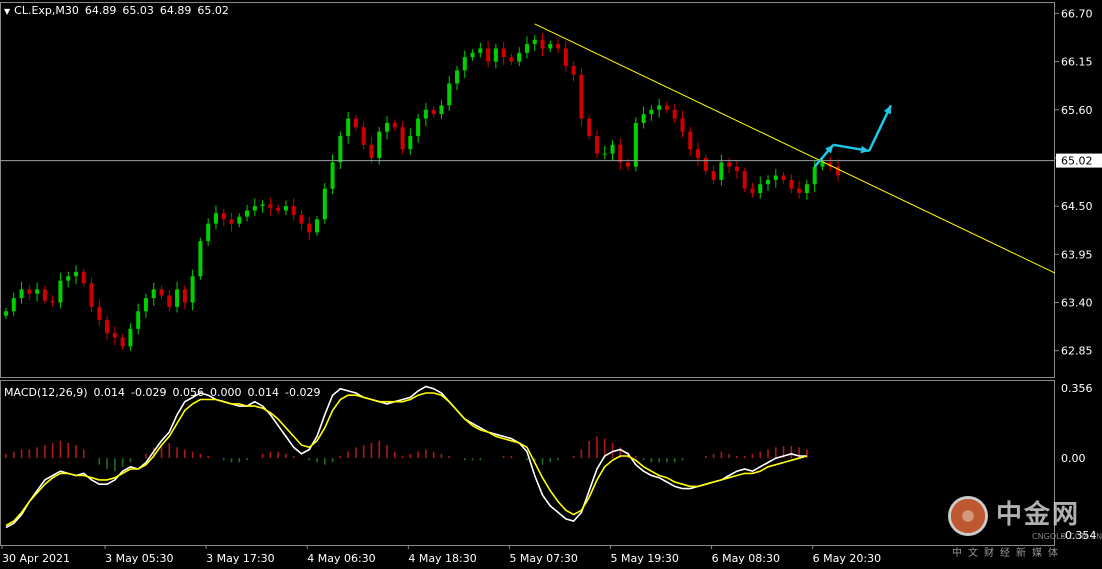  What do you see at coordinates (442, 558) in the screenshot?
I see `time-tick-label: 4 May 18:30` at bounding box center [442, 558].